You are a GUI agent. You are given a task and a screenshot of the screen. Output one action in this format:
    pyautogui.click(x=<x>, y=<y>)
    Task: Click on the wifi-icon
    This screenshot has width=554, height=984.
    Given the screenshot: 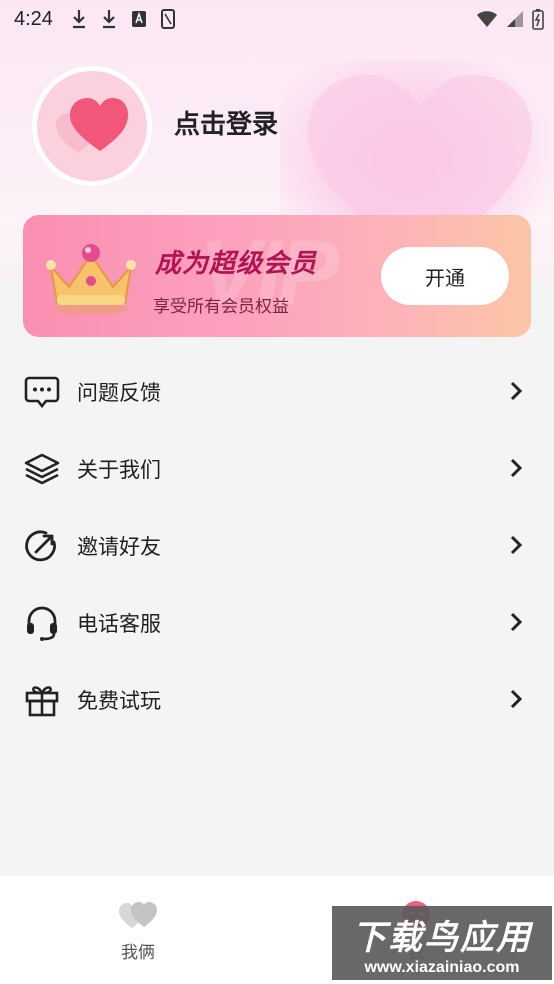 What is the action you would take?
    pyautogui.click(x=487, y=19)
    